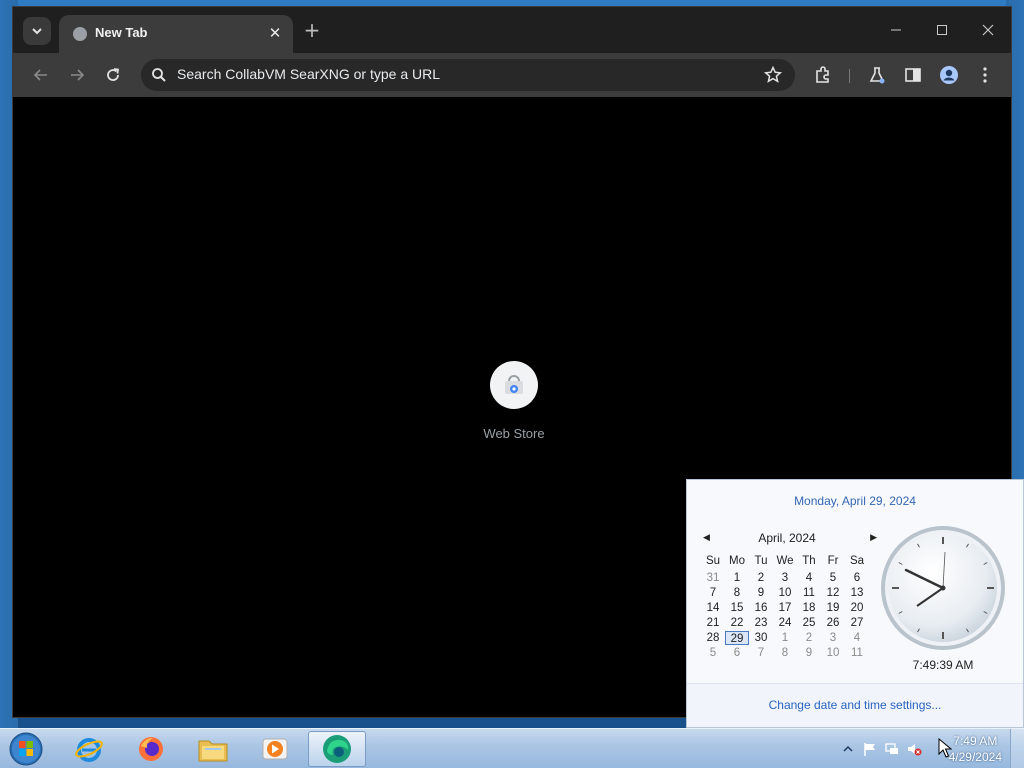 This screenshot has height=768, width=1024. What do you see at coordinates (713, 623) in the screenshot?
I see `calendar-day: 21` at bounding box center [713, 623].